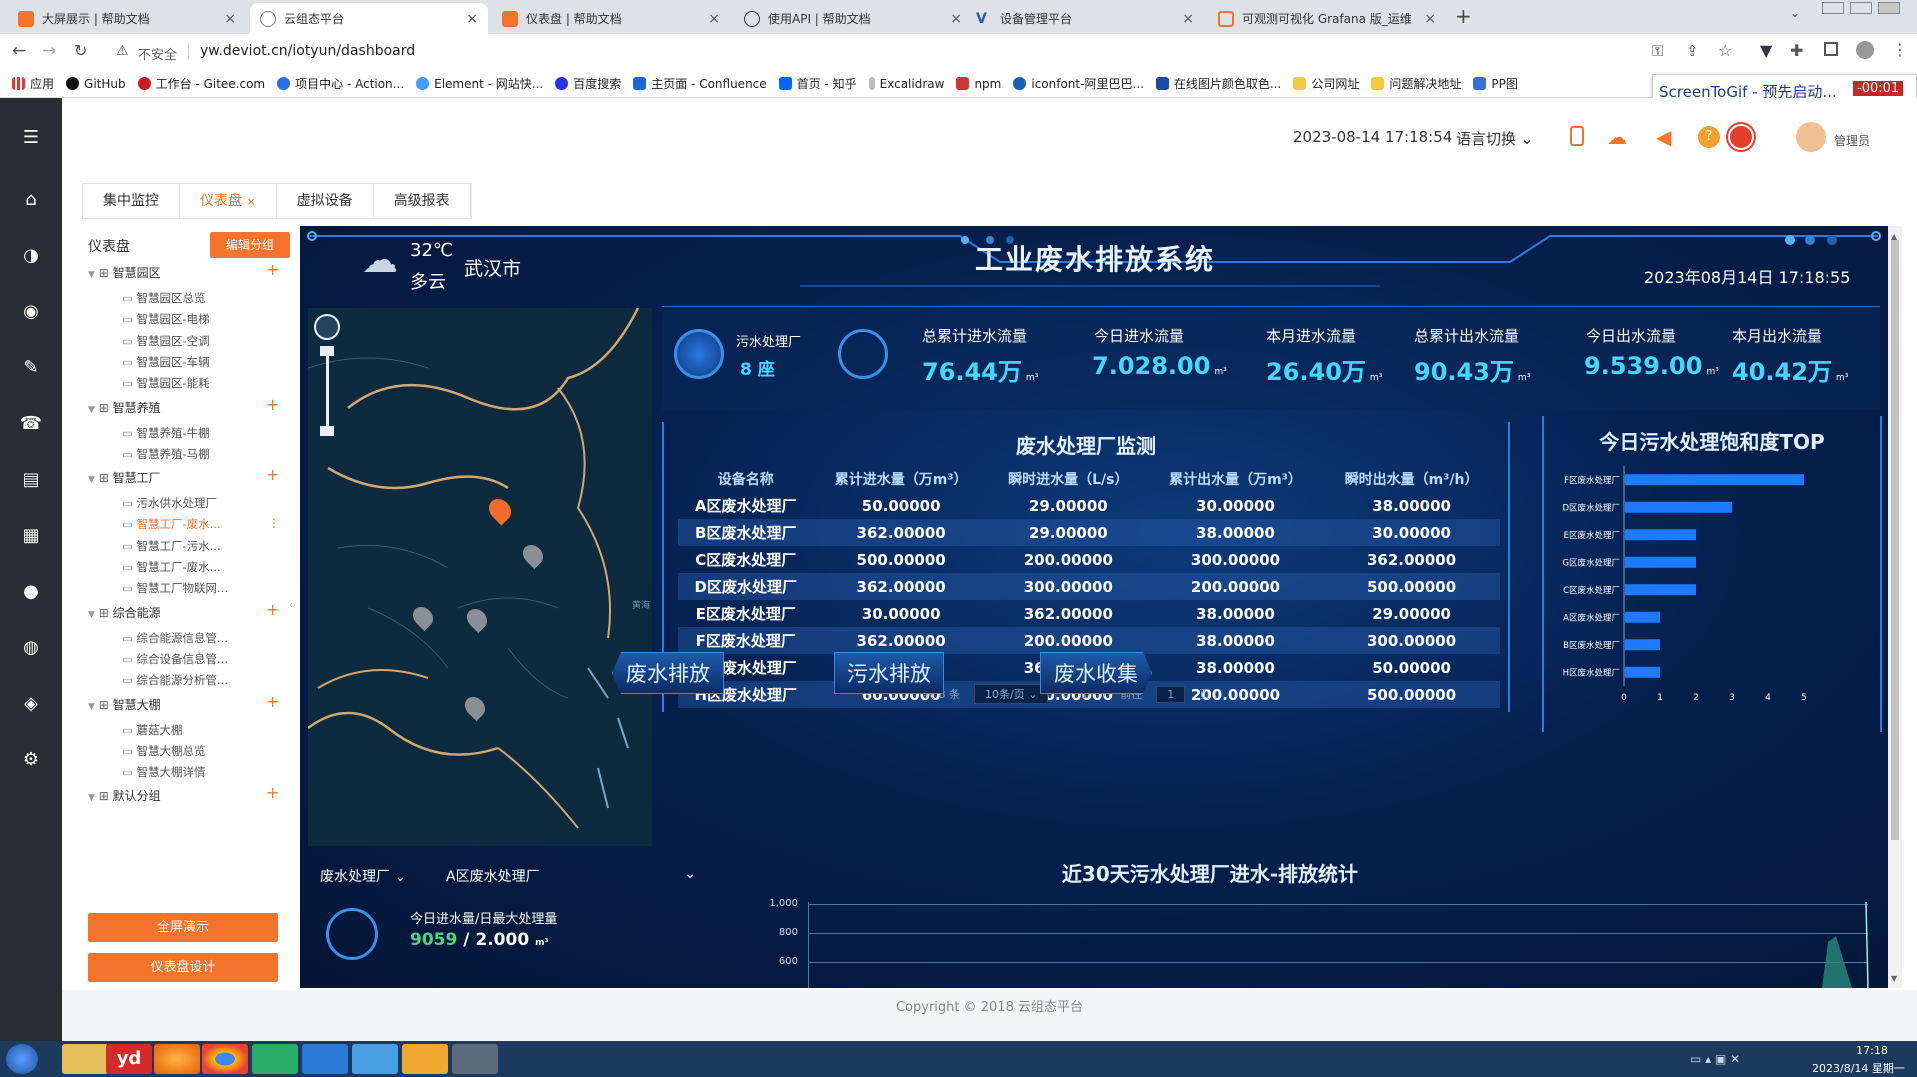 This screenshot has width=1917, height=1077. I want to click on tree-item: ▭ 智慧园区-电梯, so click(166, 319).